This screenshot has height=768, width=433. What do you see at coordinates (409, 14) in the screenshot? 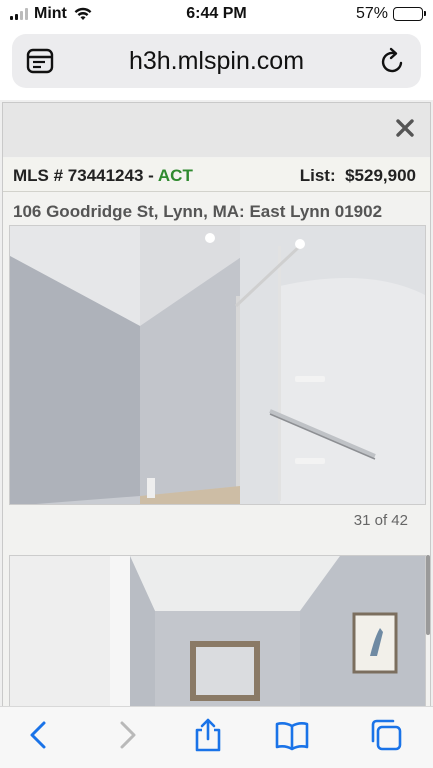
I see `battery-icon` at bounding box center [409, 14].